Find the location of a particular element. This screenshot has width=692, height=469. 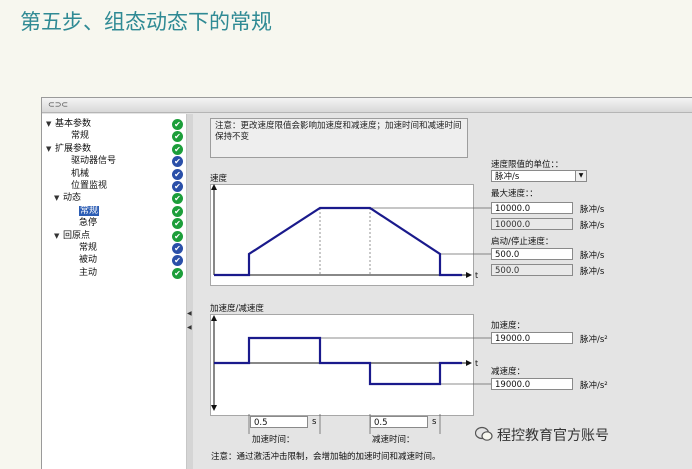

watermark-text: 程控教育官方账号 is located at coordinates (553, 436).